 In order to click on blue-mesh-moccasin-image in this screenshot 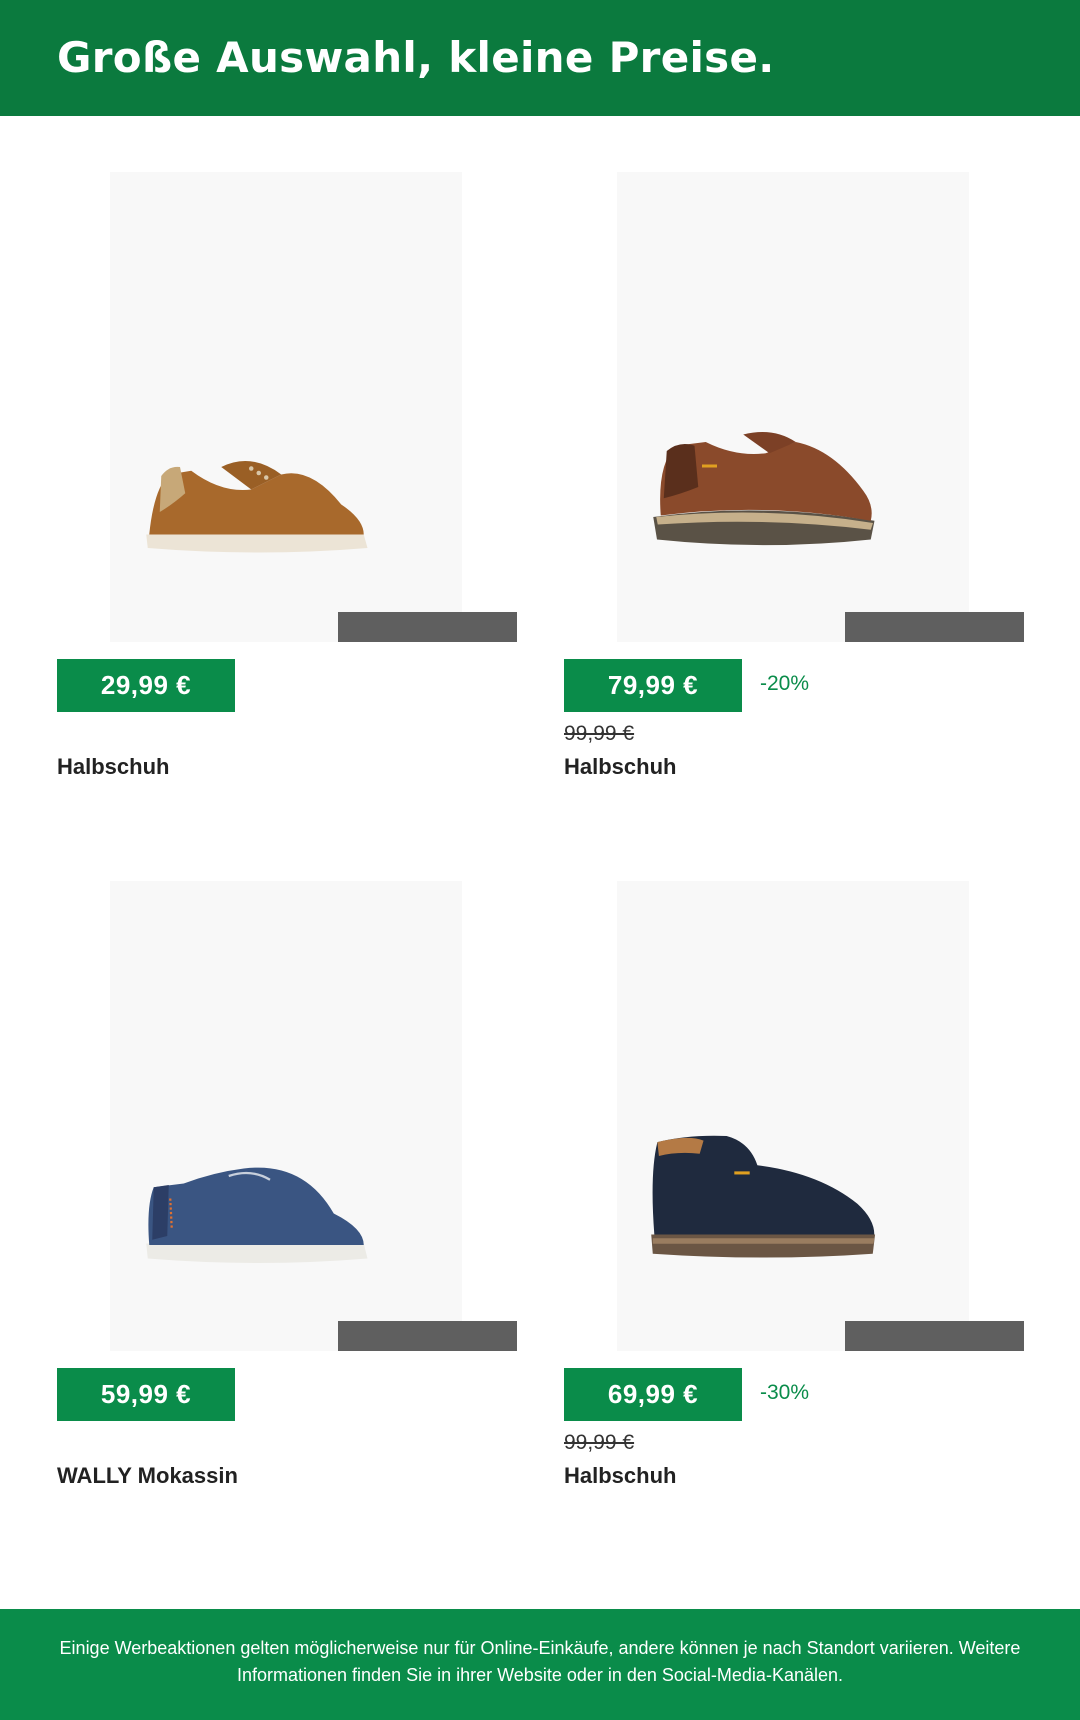, I will do `click(257, 1215)`.